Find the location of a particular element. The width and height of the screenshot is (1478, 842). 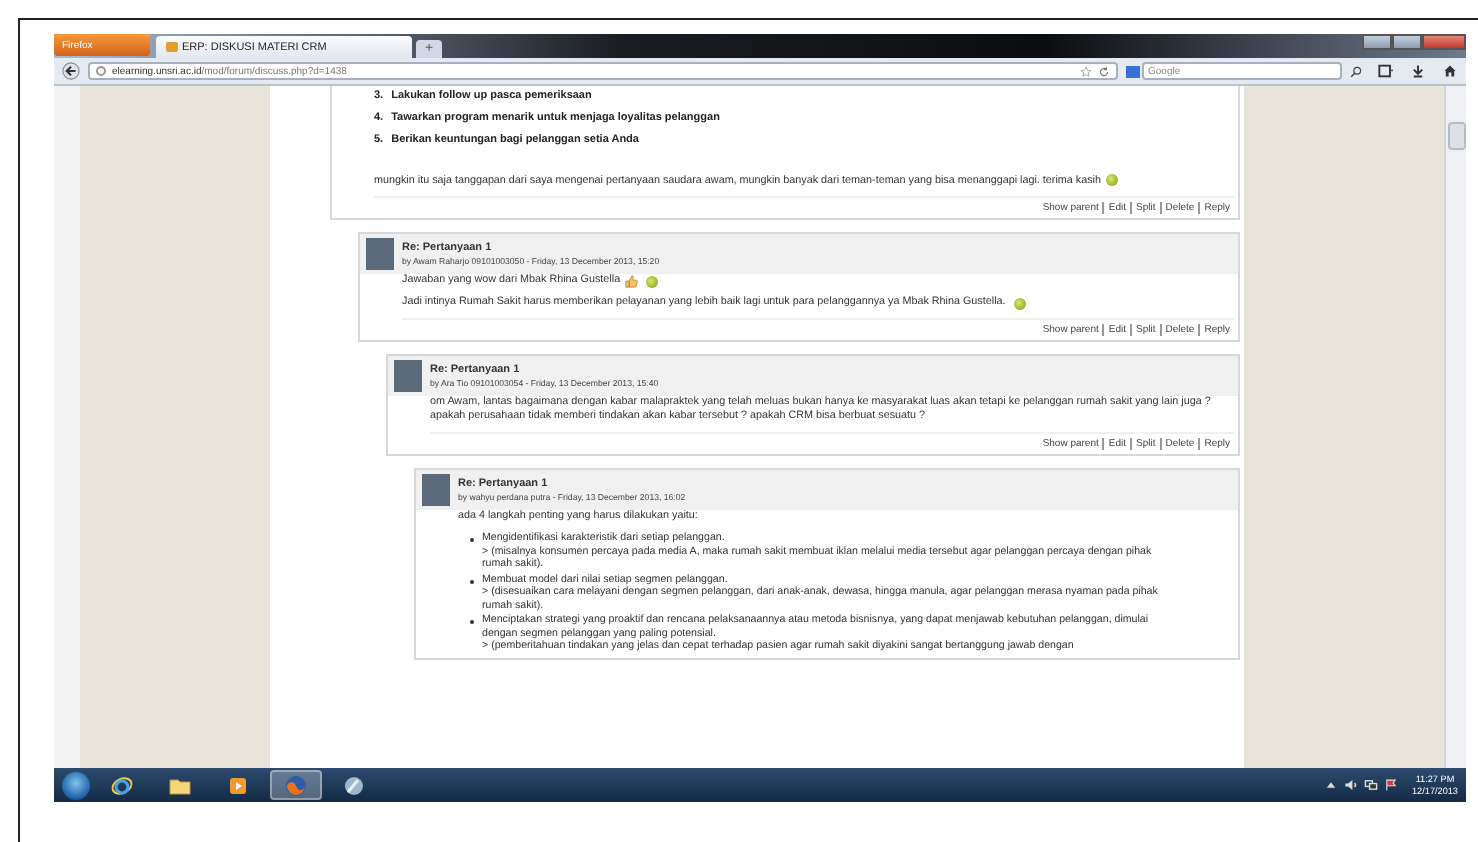

maximize-icon is located at coordinates (1407, 42).